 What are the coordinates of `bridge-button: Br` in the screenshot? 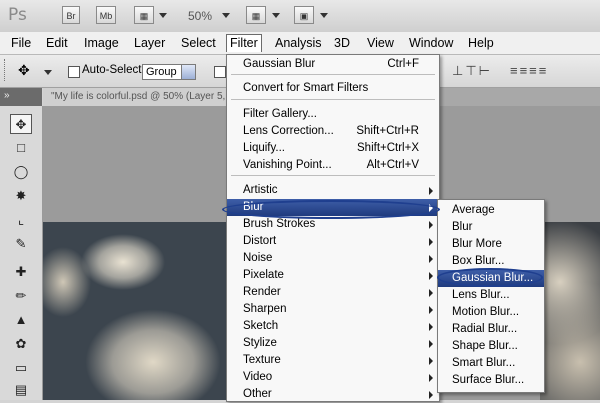 It's located at (71, 15).